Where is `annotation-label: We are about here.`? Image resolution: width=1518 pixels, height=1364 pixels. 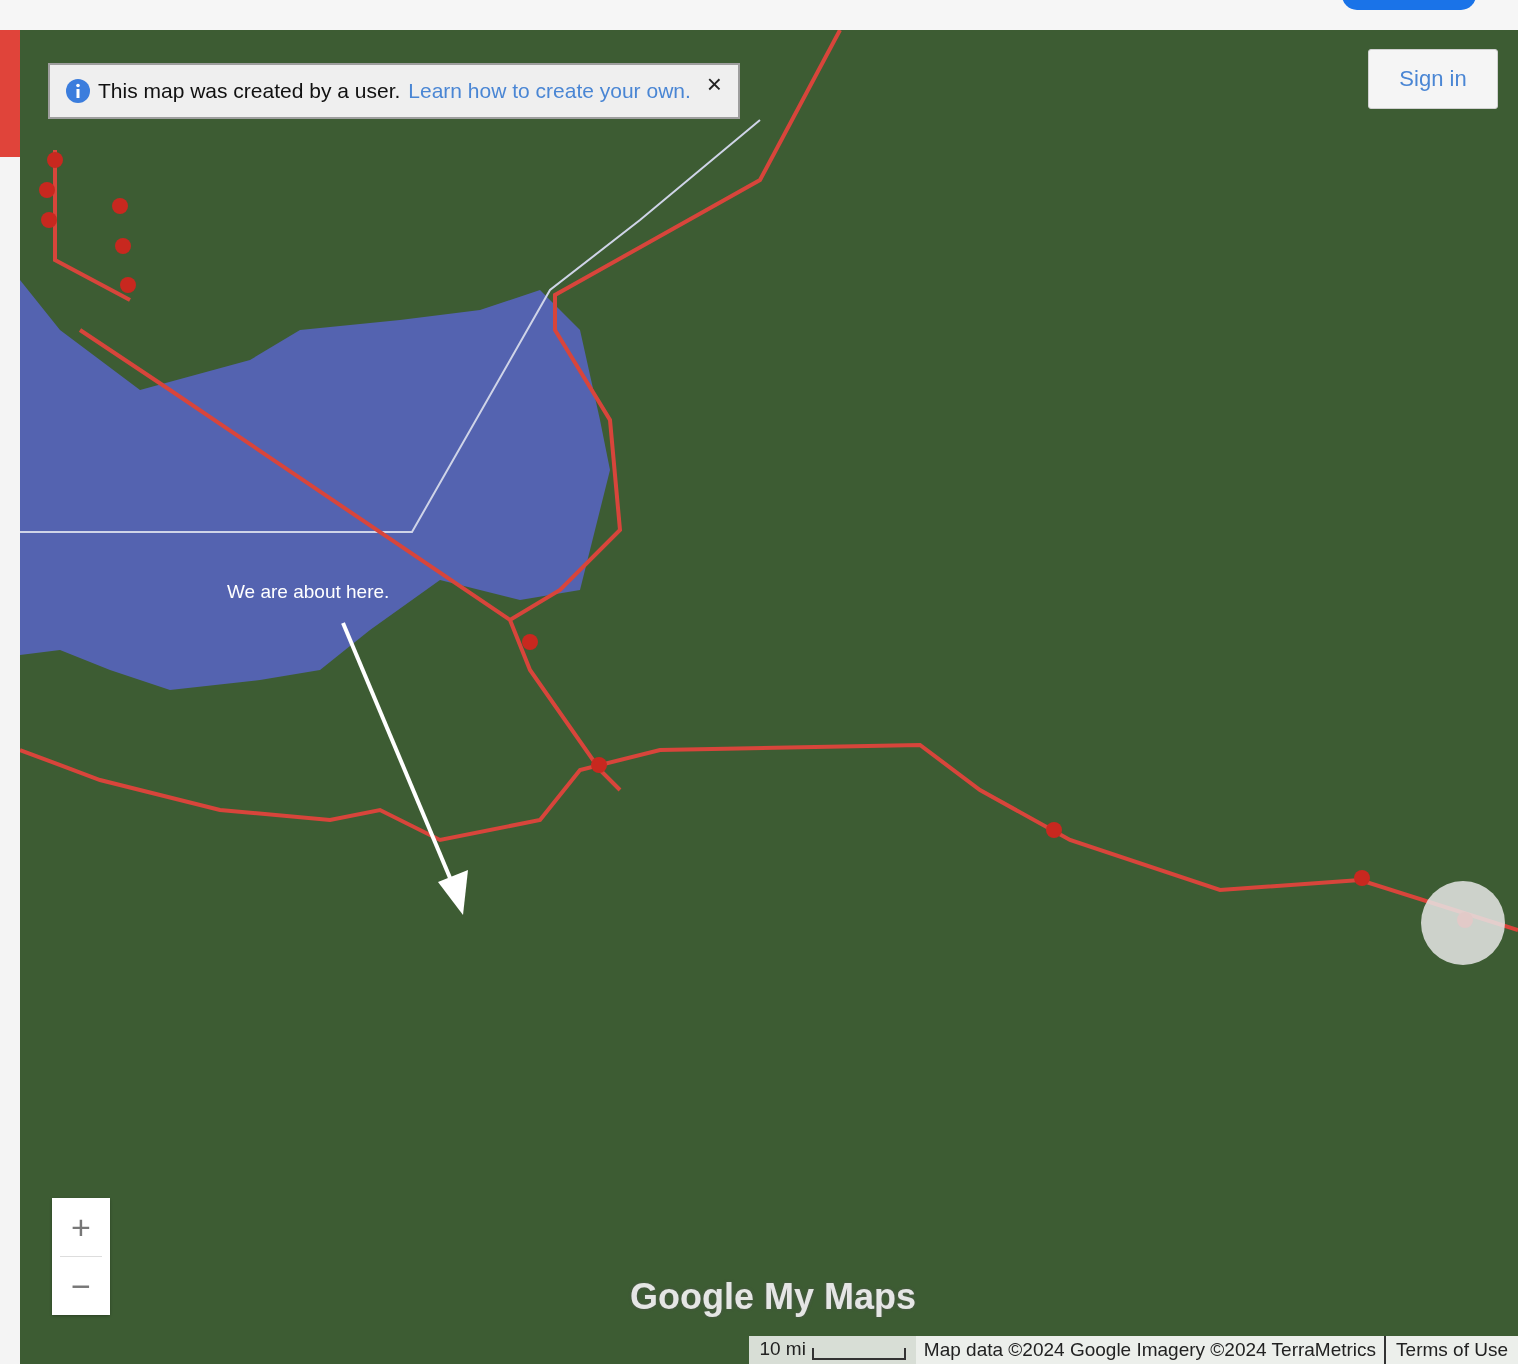
annotation-label: We are about here. is located at coordinates (308, 592).